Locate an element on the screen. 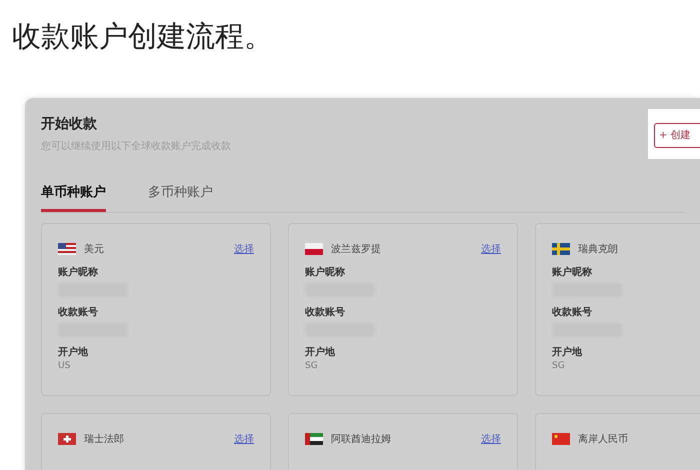 The image size is (700, 470). us-flag-icon is located at coordinates (67, 249).